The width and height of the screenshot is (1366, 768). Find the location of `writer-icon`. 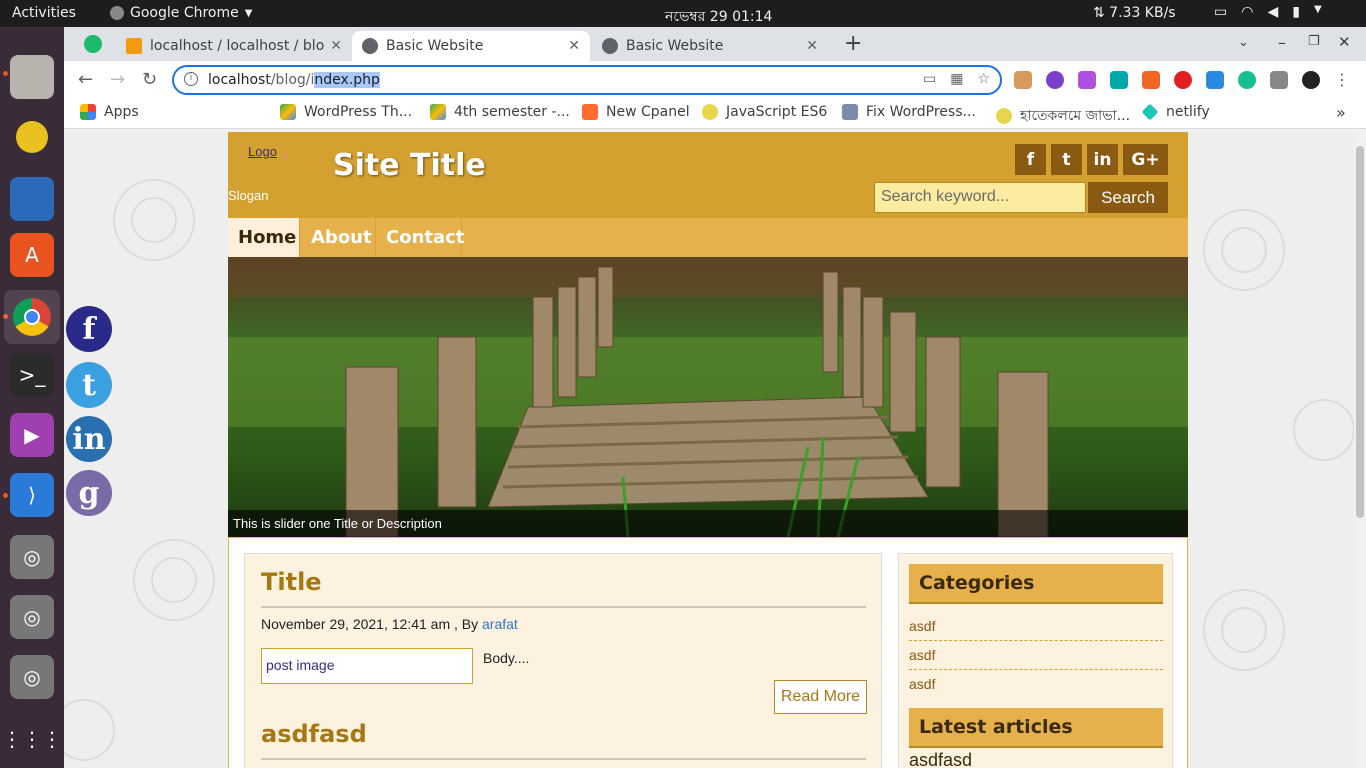

writer-icon is located at coordinates (32, 199).